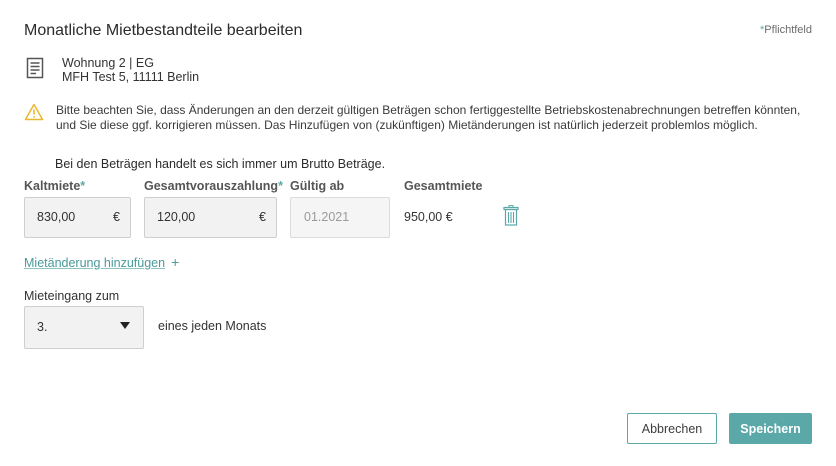  What do you see at coordinates (163, 30) in the screenshot?
I see `dialog-title: Monatliche Mietbestandteile bearbeiten` at bounding box center [163, 30].